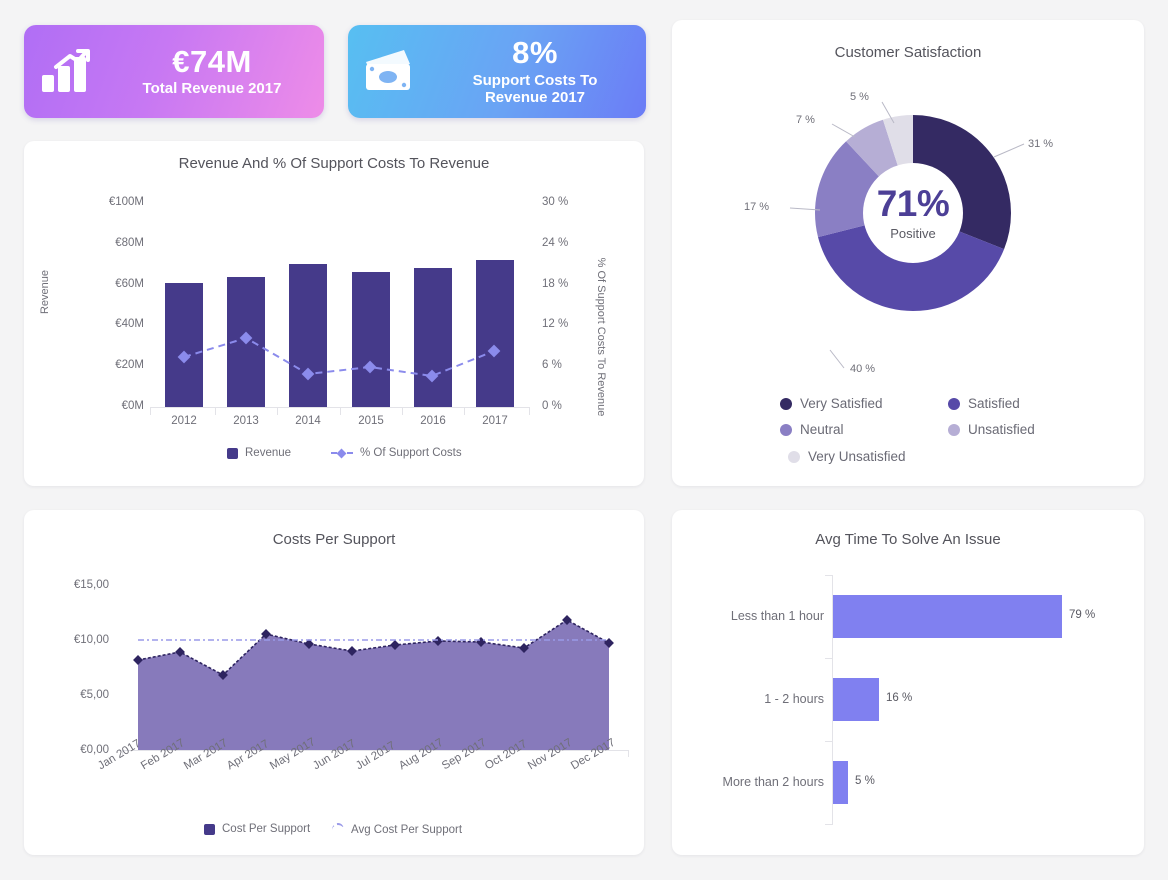 Image resolution: width=1168 pixels, height=880 pixels. Describe the element at coordinates (857, 456) in the screenshot. I see `legend-label: Very Unsatisfied` at that location.